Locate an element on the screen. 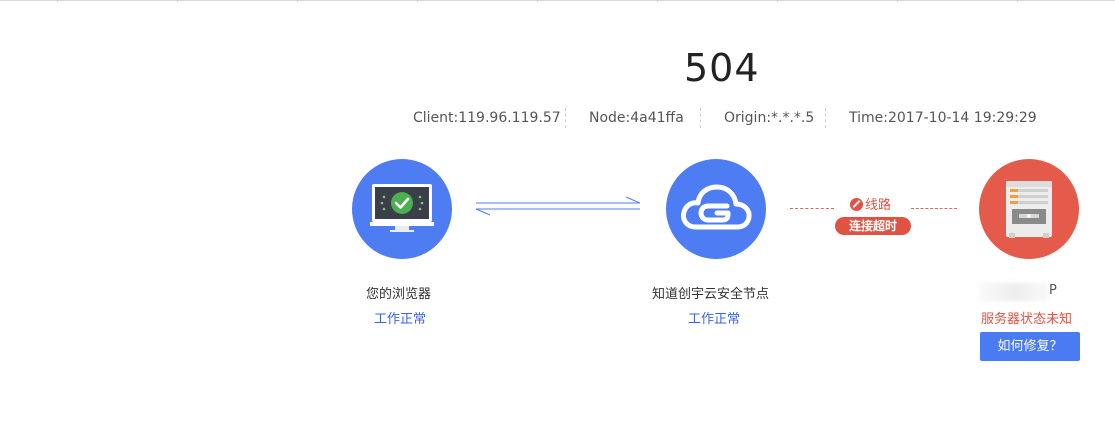  server-status: 服务器状态未知 is located at coordinates (1027, 319).